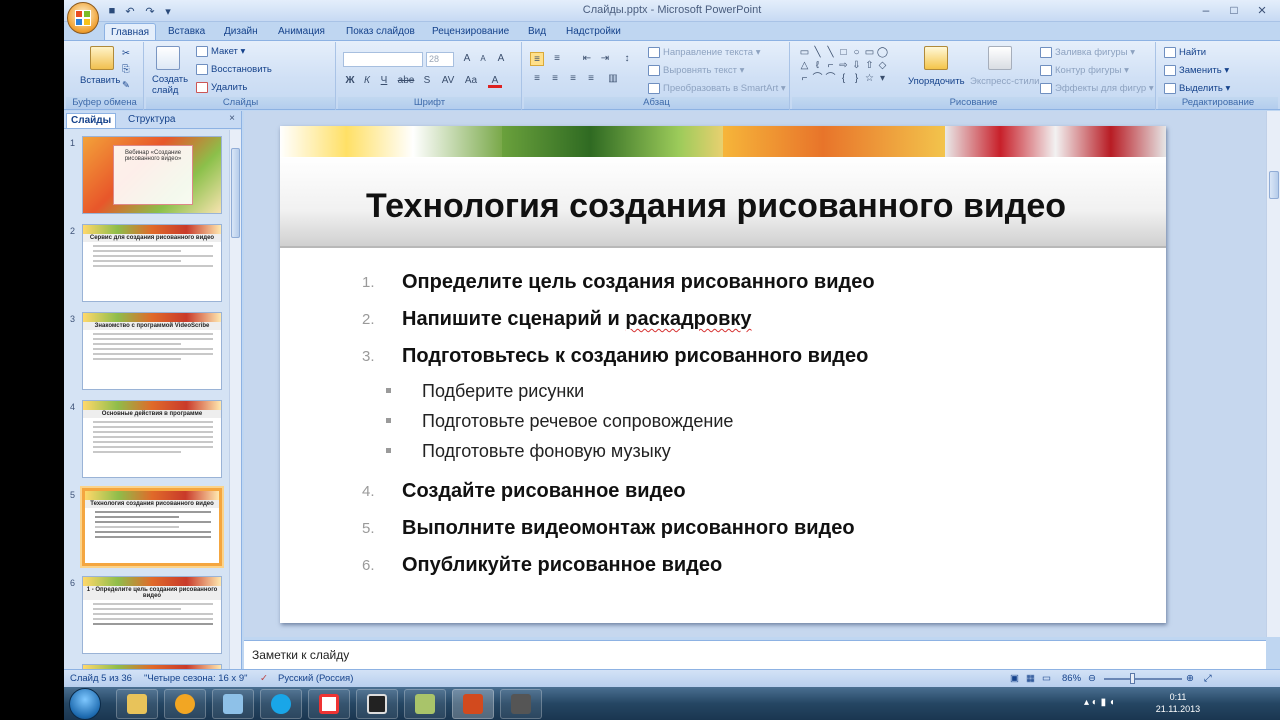 The height and width of the screenshot is (720, 1280). What do you see at coordinates (557, 59) in the screenshot?
I see `numbering-icon: ≡` at bounding box center [557, 59].